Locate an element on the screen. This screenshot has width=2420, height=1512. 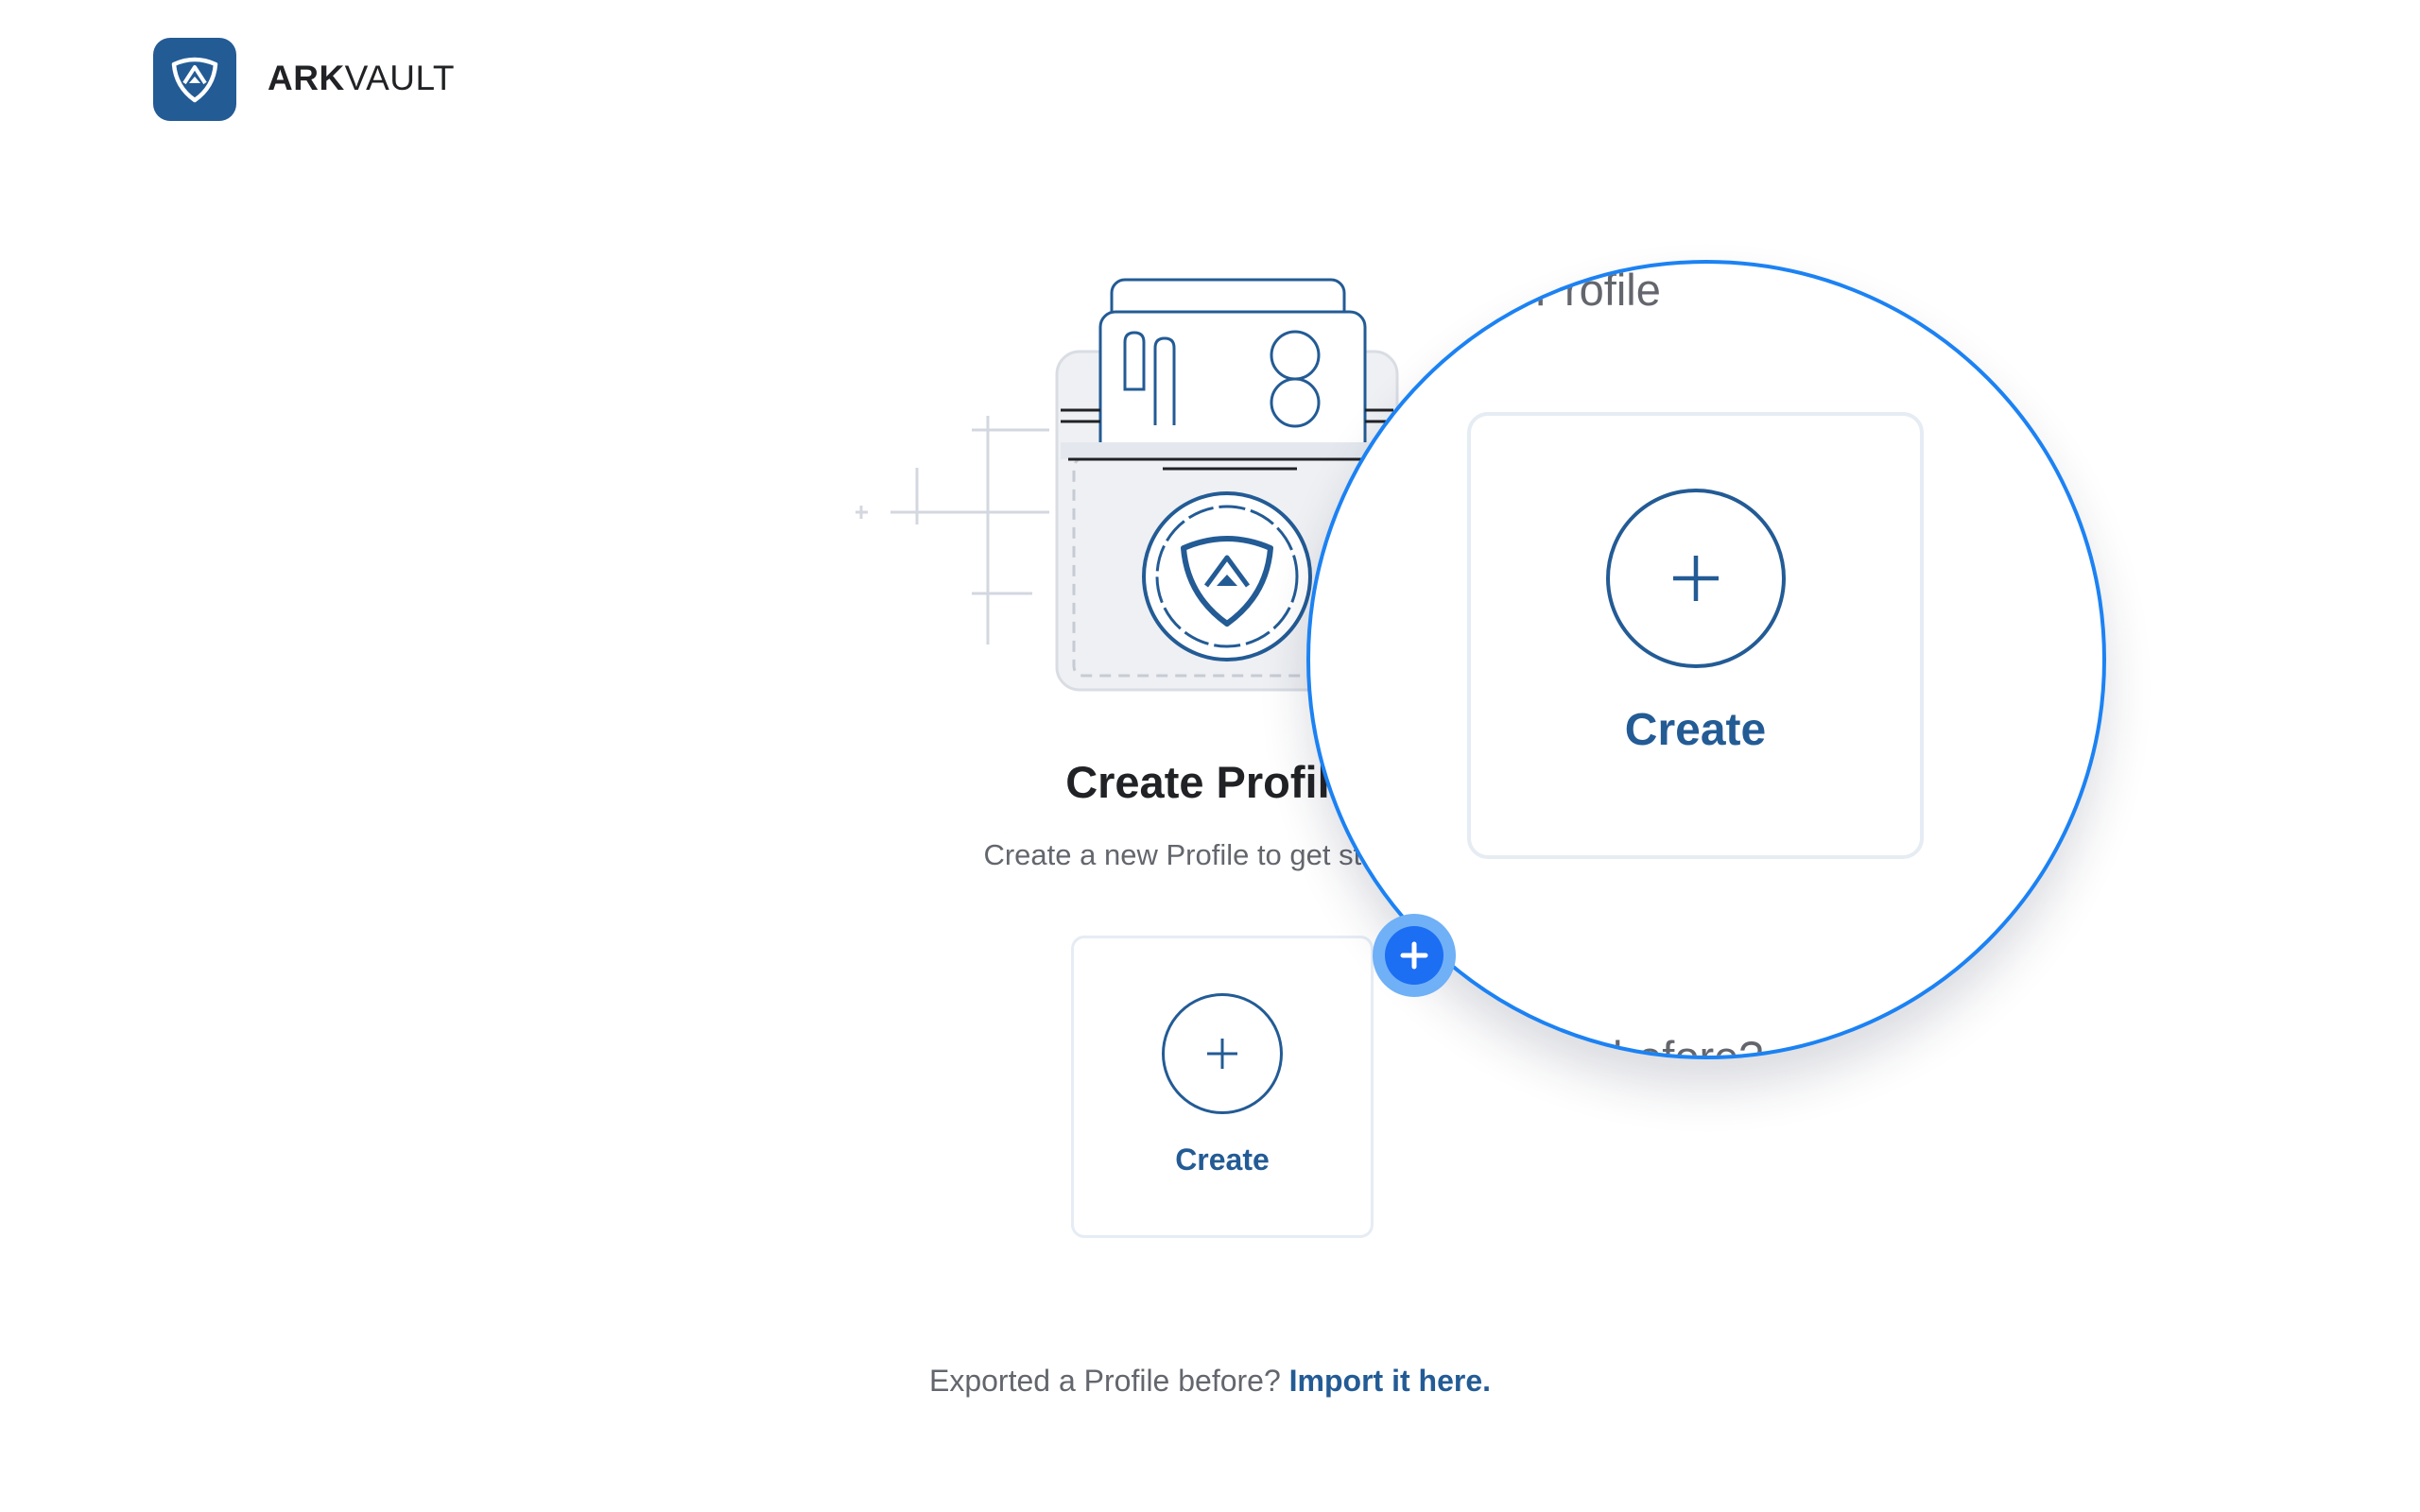
brand-name-light: VAULT is located at coordinates (399, 78).